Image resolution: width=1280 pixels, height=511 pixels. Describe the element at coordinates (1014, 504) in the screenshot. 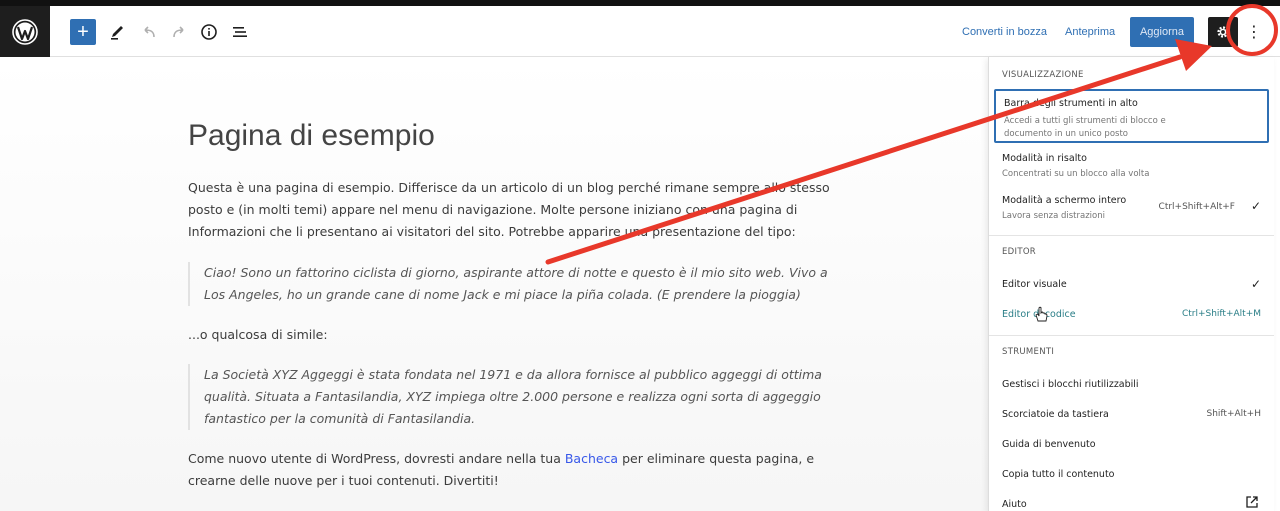

I see `menu-item-label: Aiuto` at that location.